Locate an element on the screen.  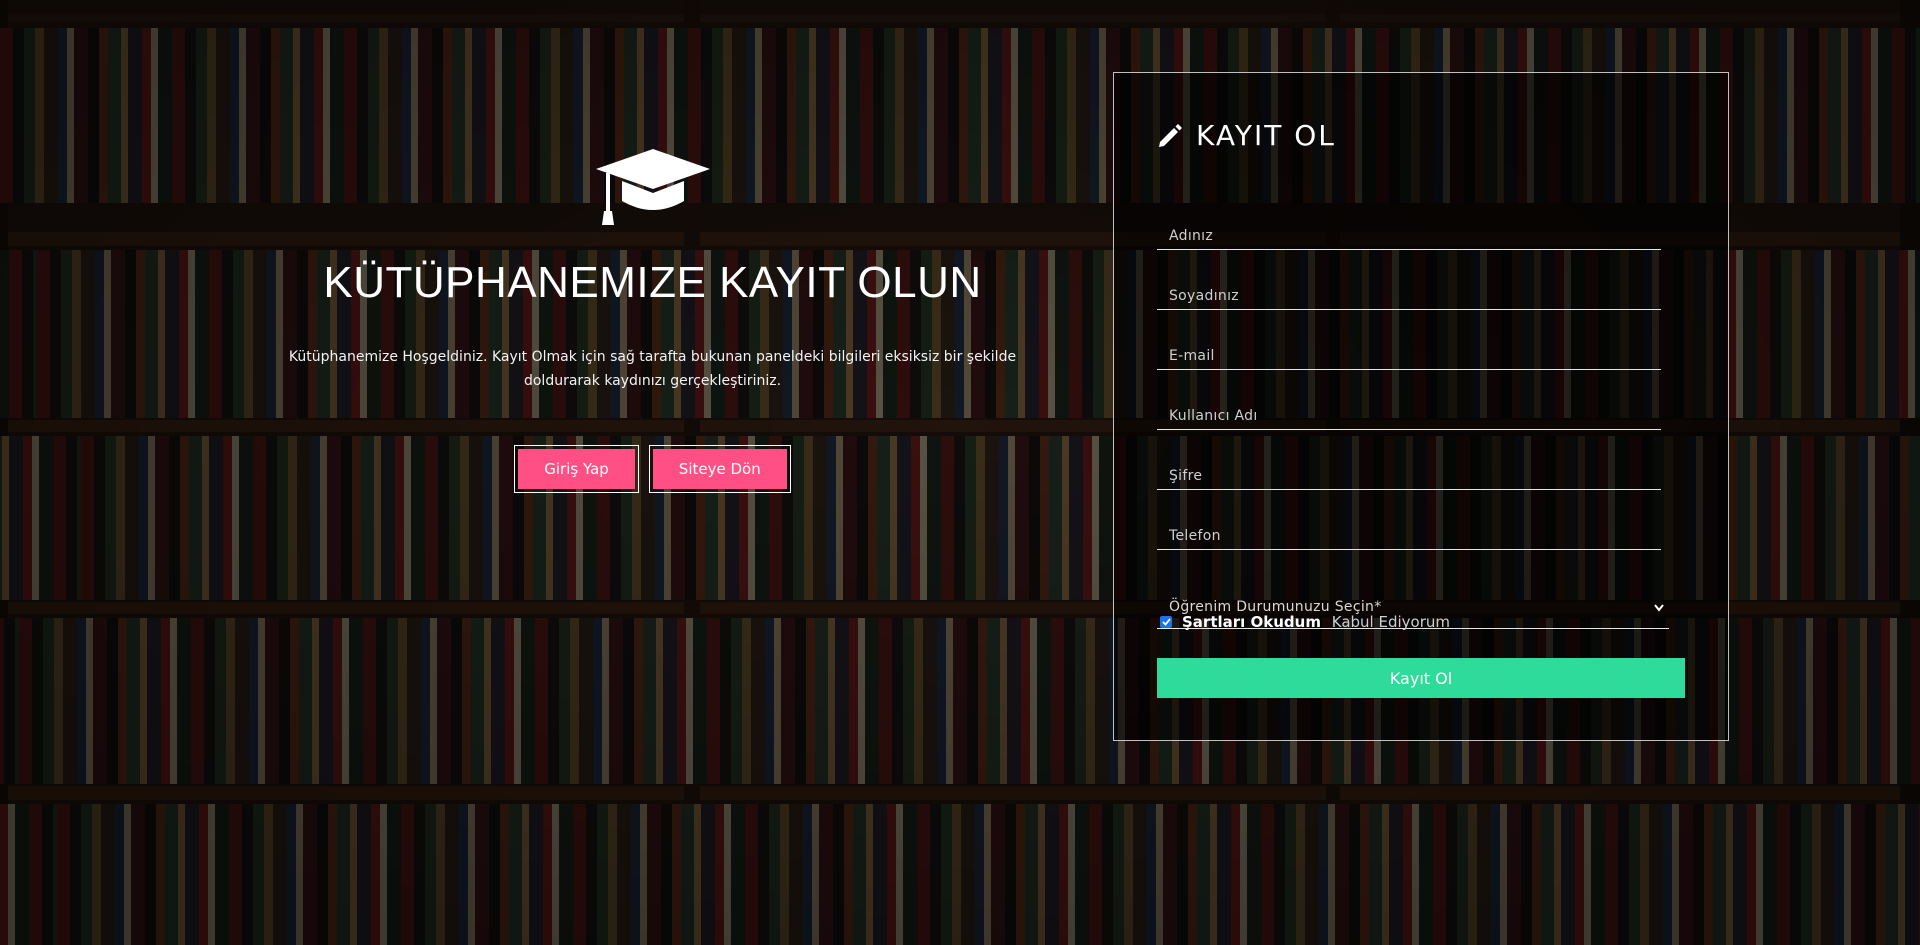
back-to-site-button-label: Siteye Dön is located at coordinates (719, 469).